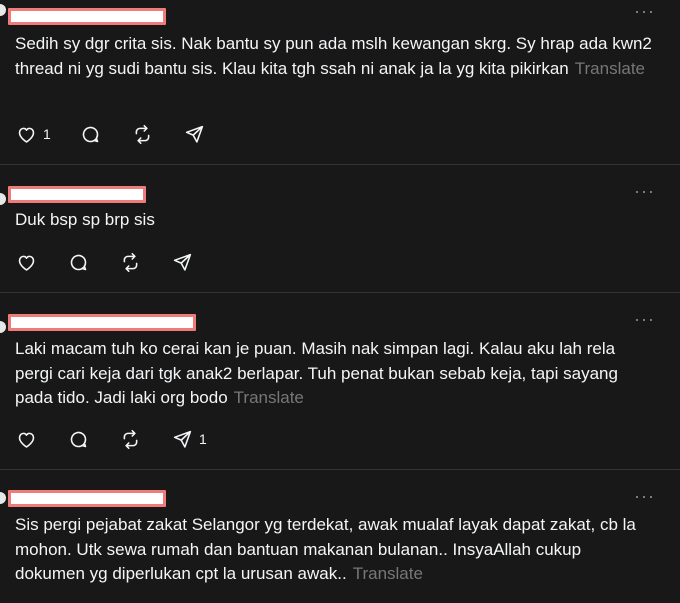  I want to click on like-count: 1, so click(47, 134).